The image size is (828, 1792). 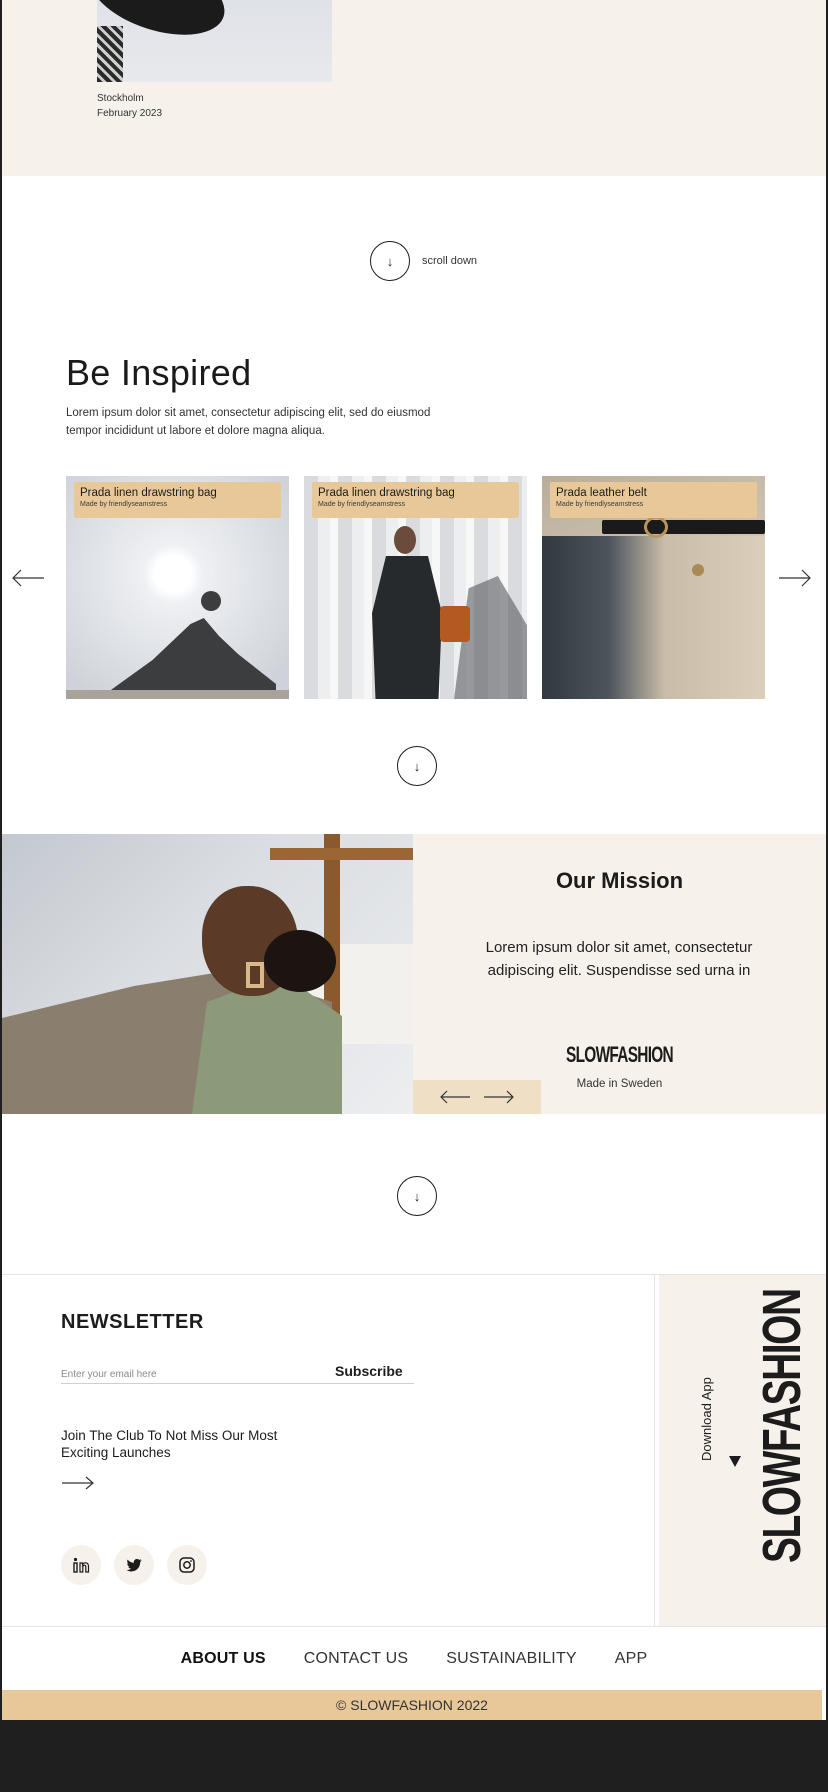 What do you see at coordinates (735, 1461) in the screenshot?
I see `play-icon` at bounding box center [735, 1461].